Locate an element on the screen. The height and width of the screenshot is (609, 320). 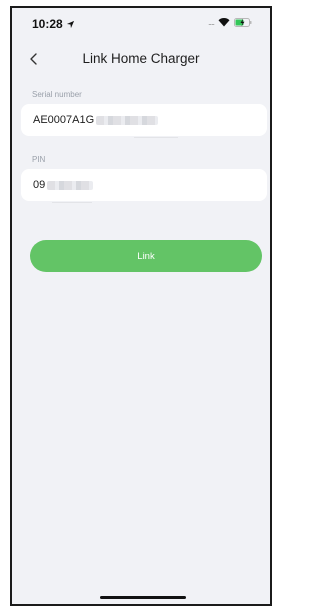
nav-bar: Link Home Charger is located at coordinates (141, 59).